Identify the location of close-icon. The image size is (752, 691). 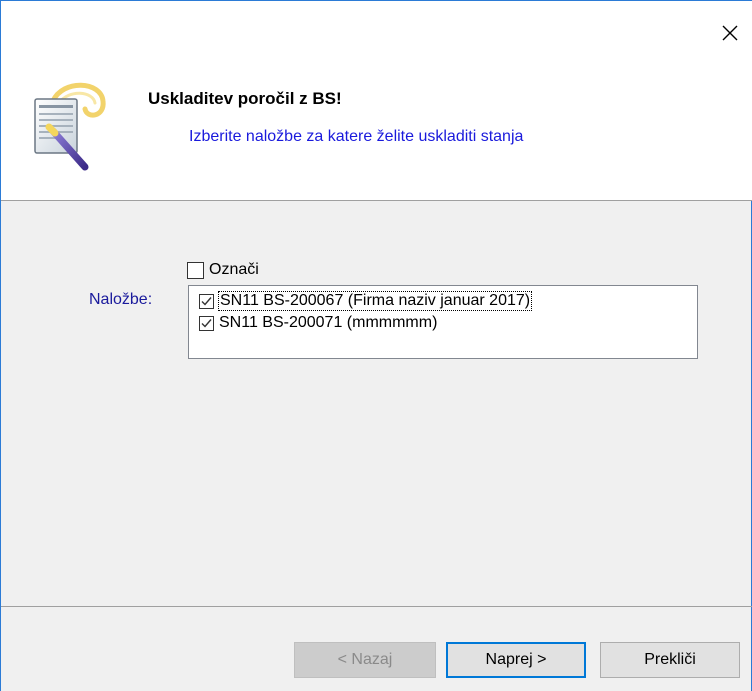
(730, 33).